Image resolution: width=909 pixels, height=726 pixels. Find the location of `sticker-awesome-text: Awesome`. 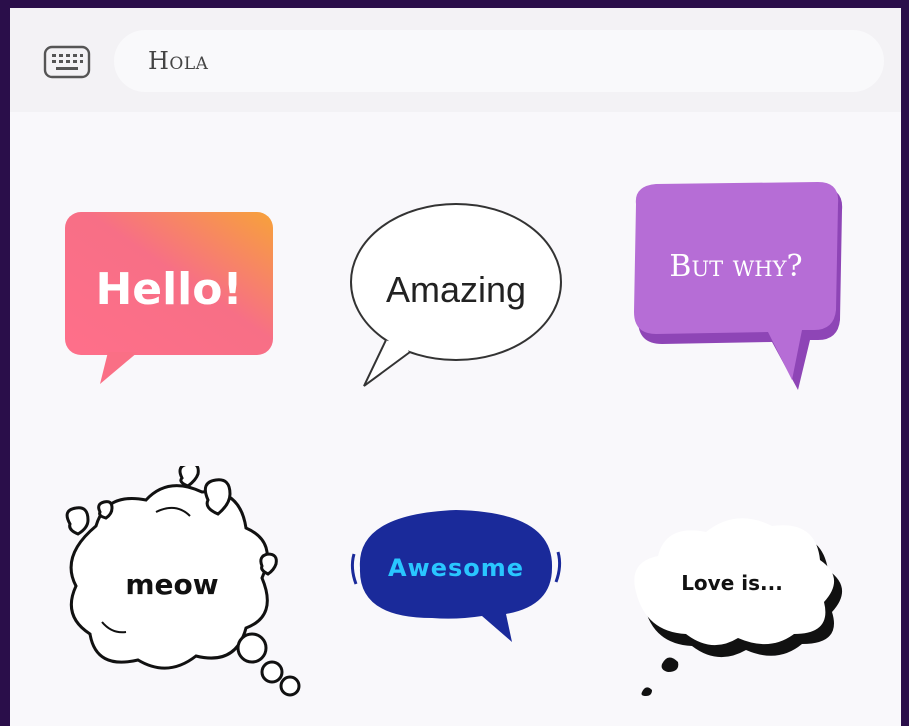

sticker-awesome-text: Awesome is located at coordinates (456, 568).